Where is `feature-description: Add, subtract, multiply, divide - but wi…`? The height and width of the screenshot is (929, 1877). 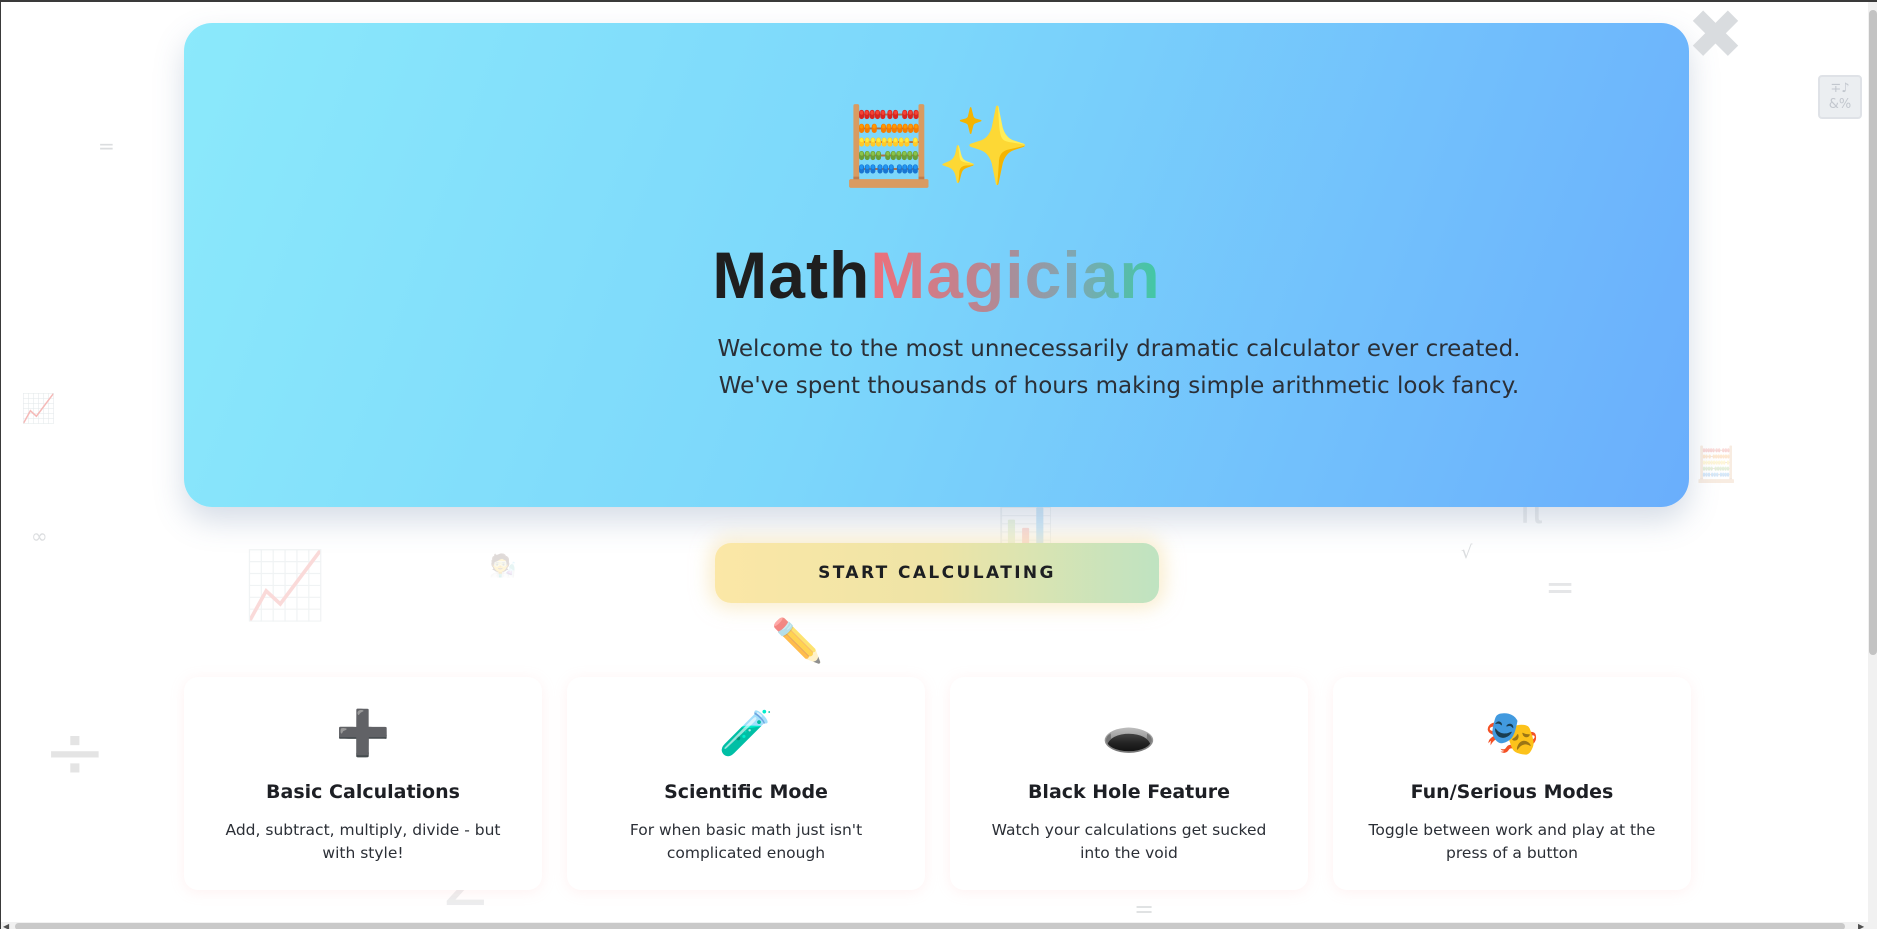
feature-description: Add, subtract, multiply, divide - but wi… is located at coordinates (363, 841).